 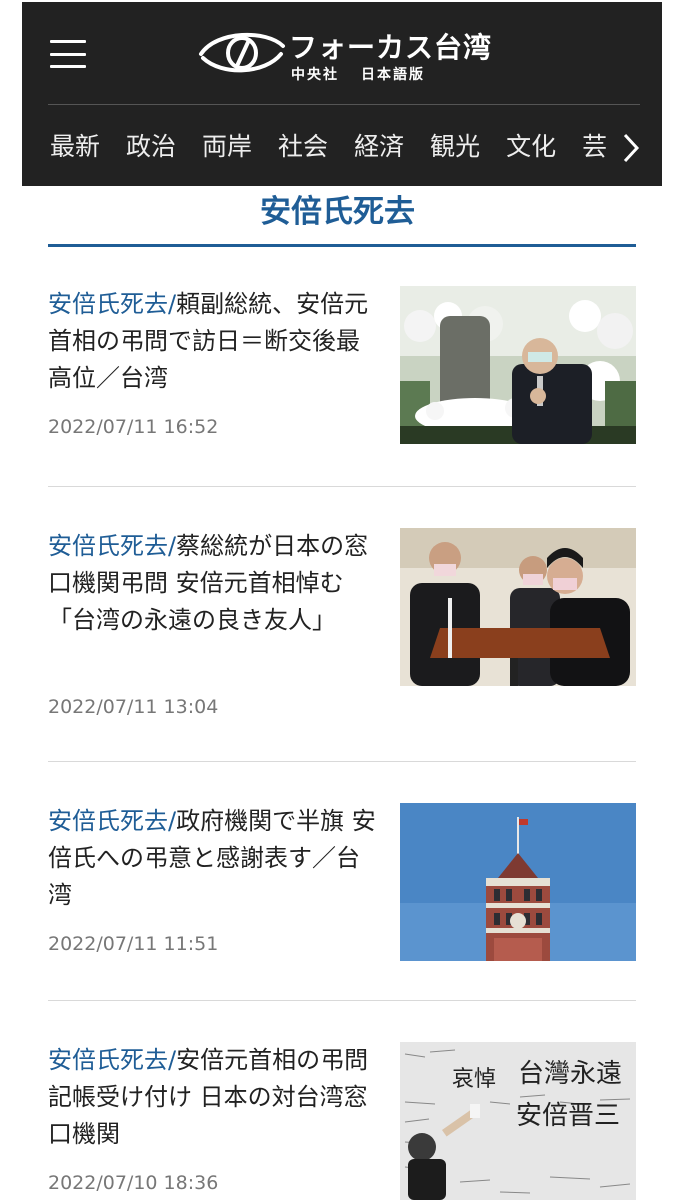 I want to click on page-title: 安倍氏死去, so click(x=337, y=212).